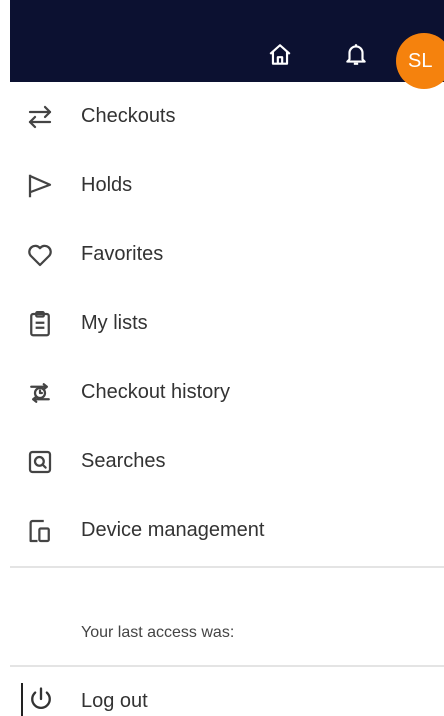 This screenshot has width=444, height=716. What do you see at coordinates (158, 632) in the screenshot?
I see `last-access-label: Your last access was:` at bounding box center [158, 632].